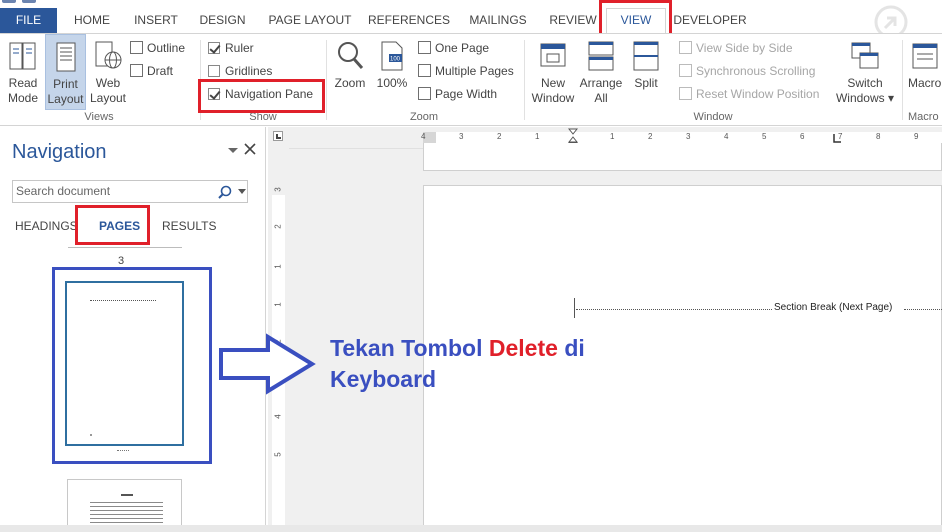  Describe the element at coordinates (108, 83) in the screenshot. I see `web-layout-label: Web` at that location.